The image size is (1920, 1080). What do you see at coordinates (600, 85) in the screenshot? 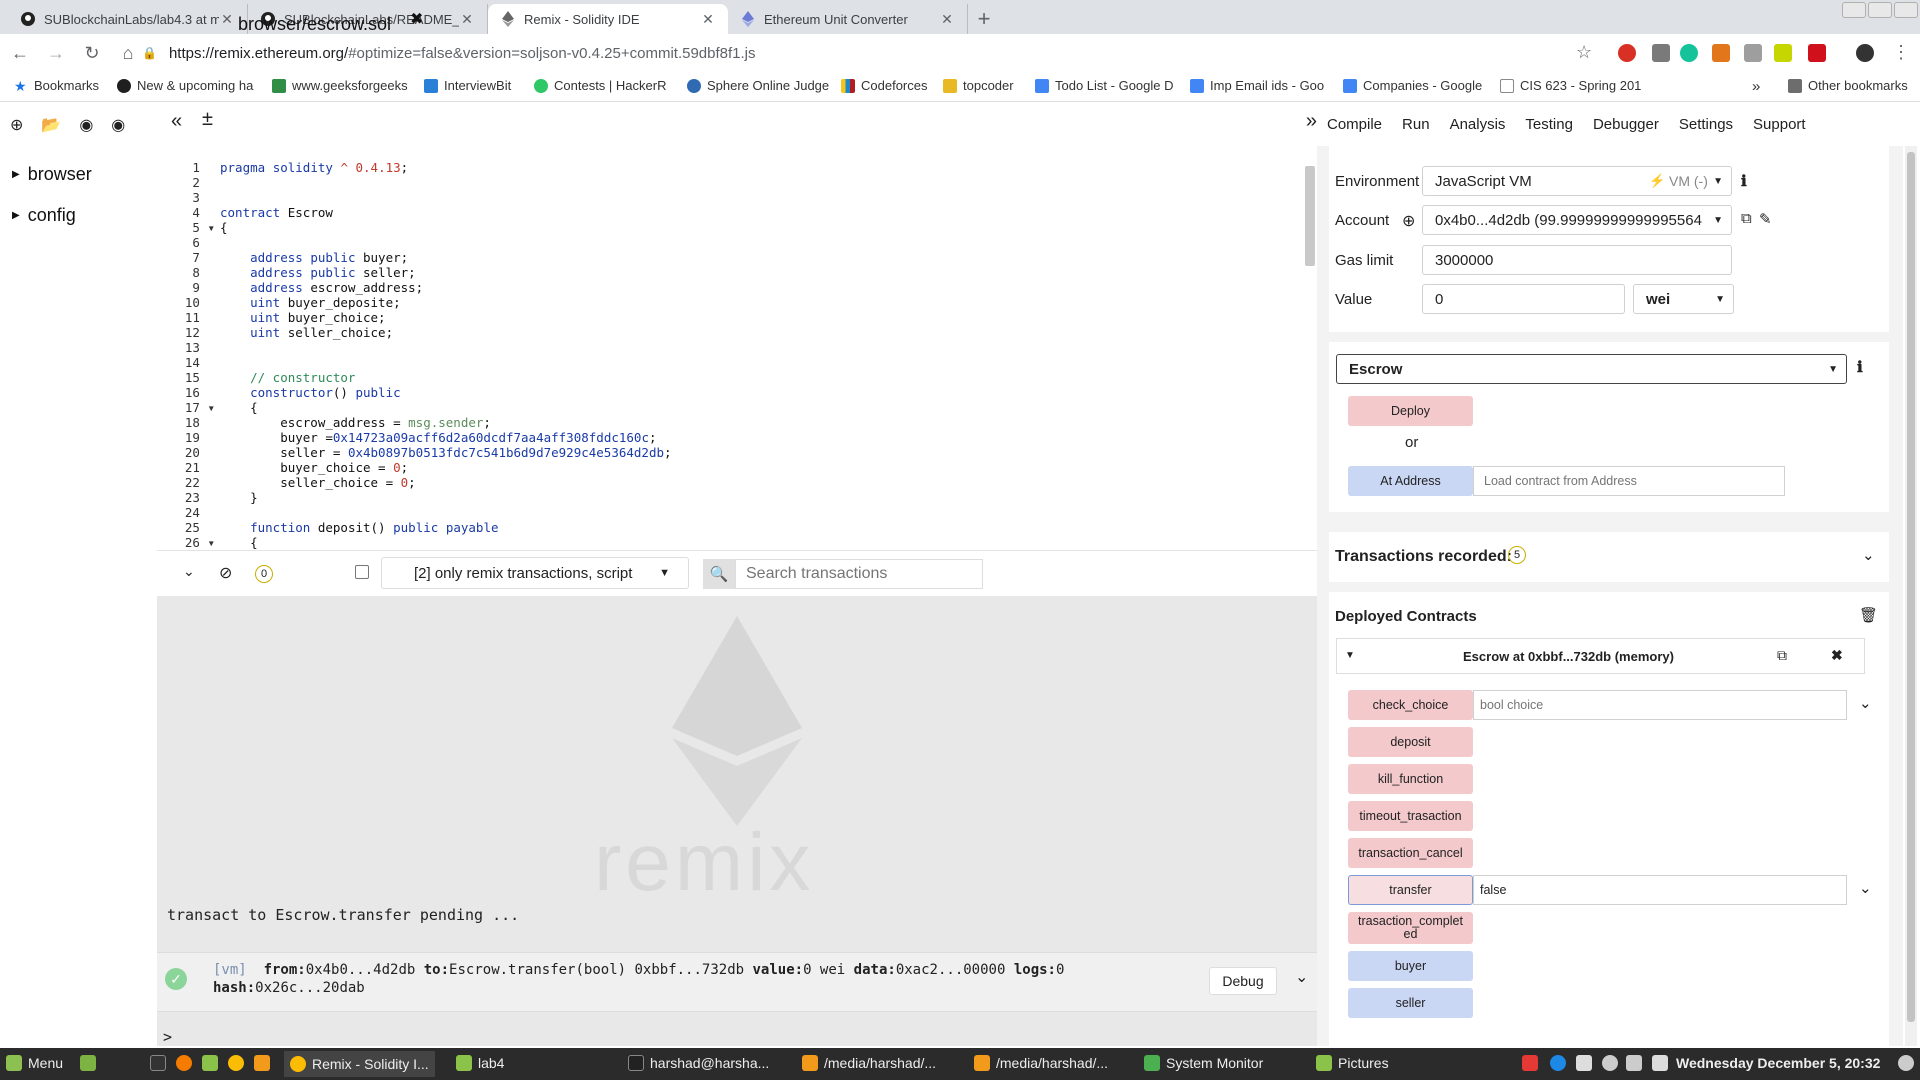
I see `bookmark-item: Contests | HackerR` at bounding box center [600, 85].